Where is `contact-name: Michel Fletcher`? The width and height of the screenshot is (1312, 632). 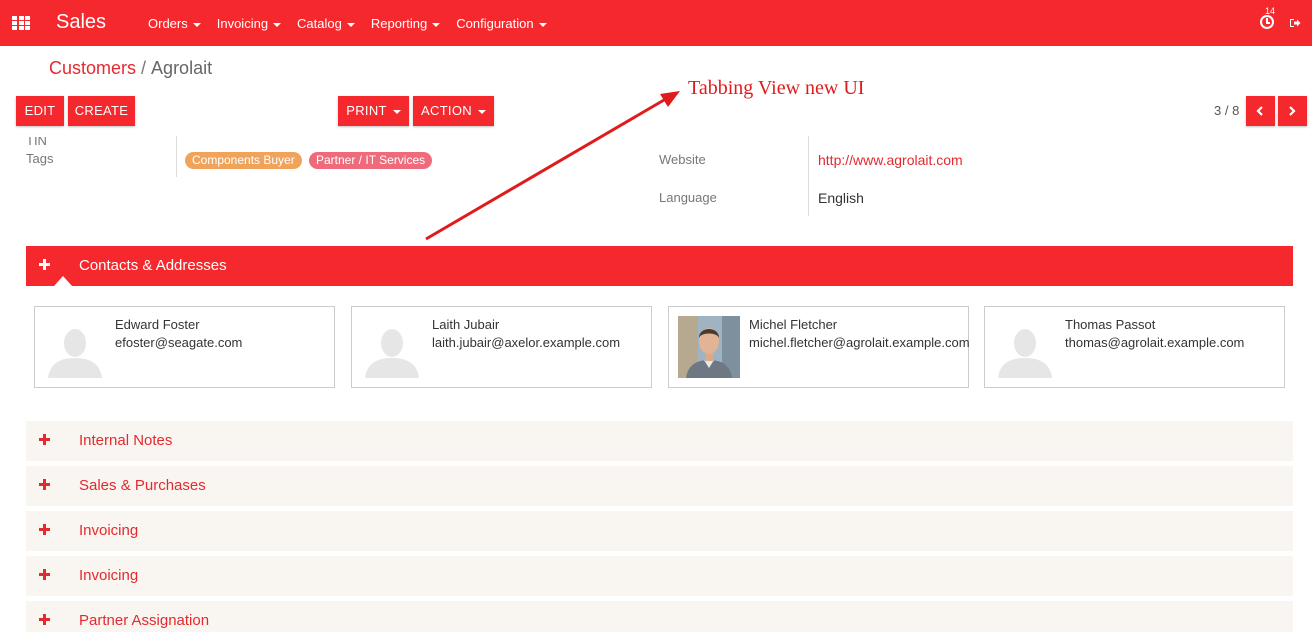
contact-name: Michel Fletcher is located at coordinates (793, 324).